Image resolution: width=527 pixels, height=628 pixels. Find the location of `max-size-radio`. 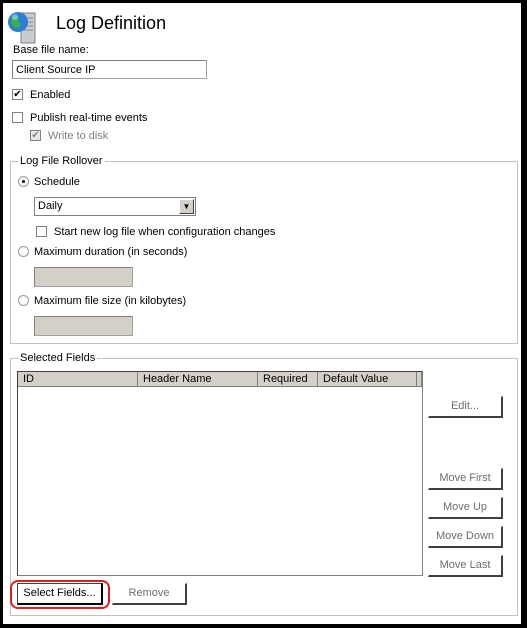

max-size-radio is located at coordinates (23, 300).